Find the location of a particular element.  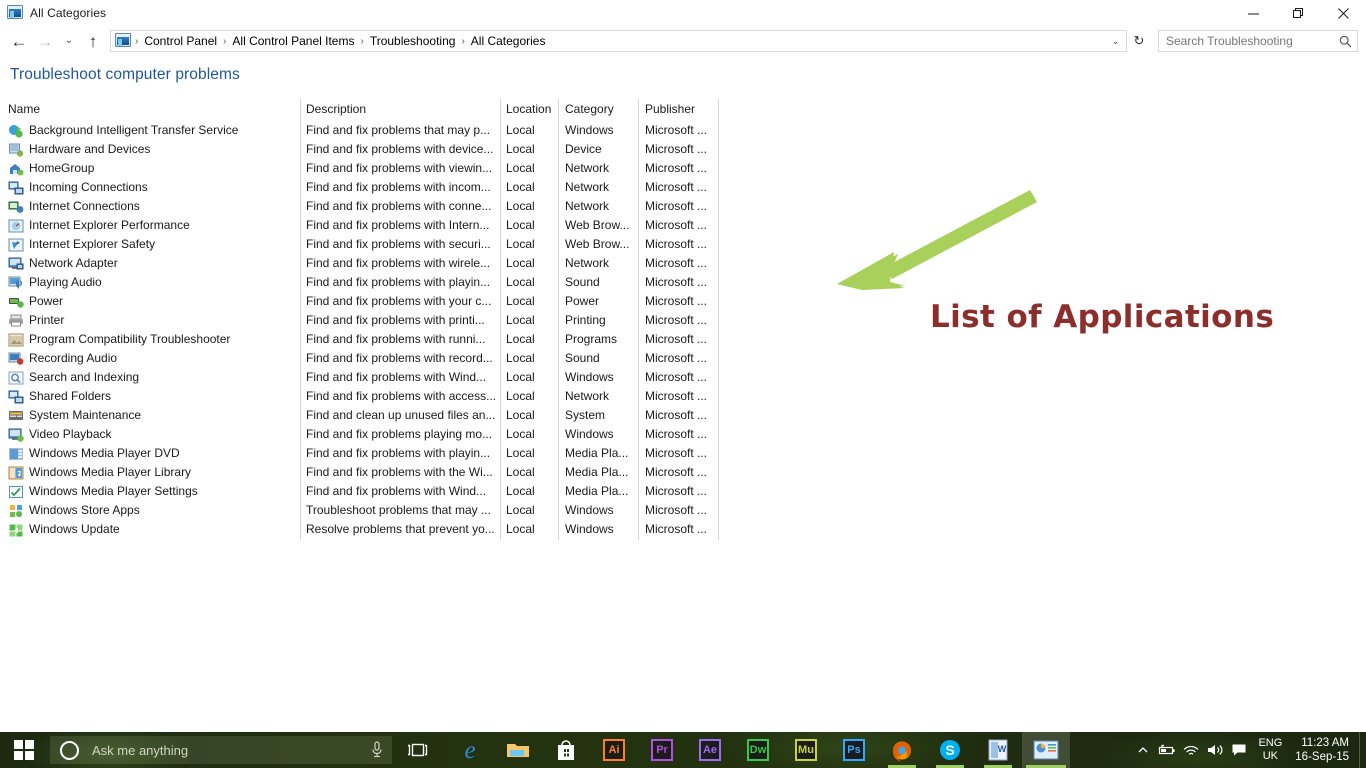

taskbar-app-edge: e is located at coordinates (470, 750).